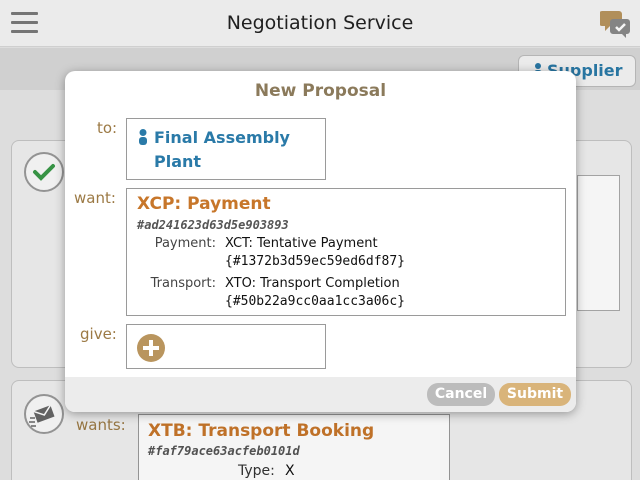  Describe the element at coordinates (312, 283) in the screenshot. I see `transport-value: XTO: Transport Completion` at that location.